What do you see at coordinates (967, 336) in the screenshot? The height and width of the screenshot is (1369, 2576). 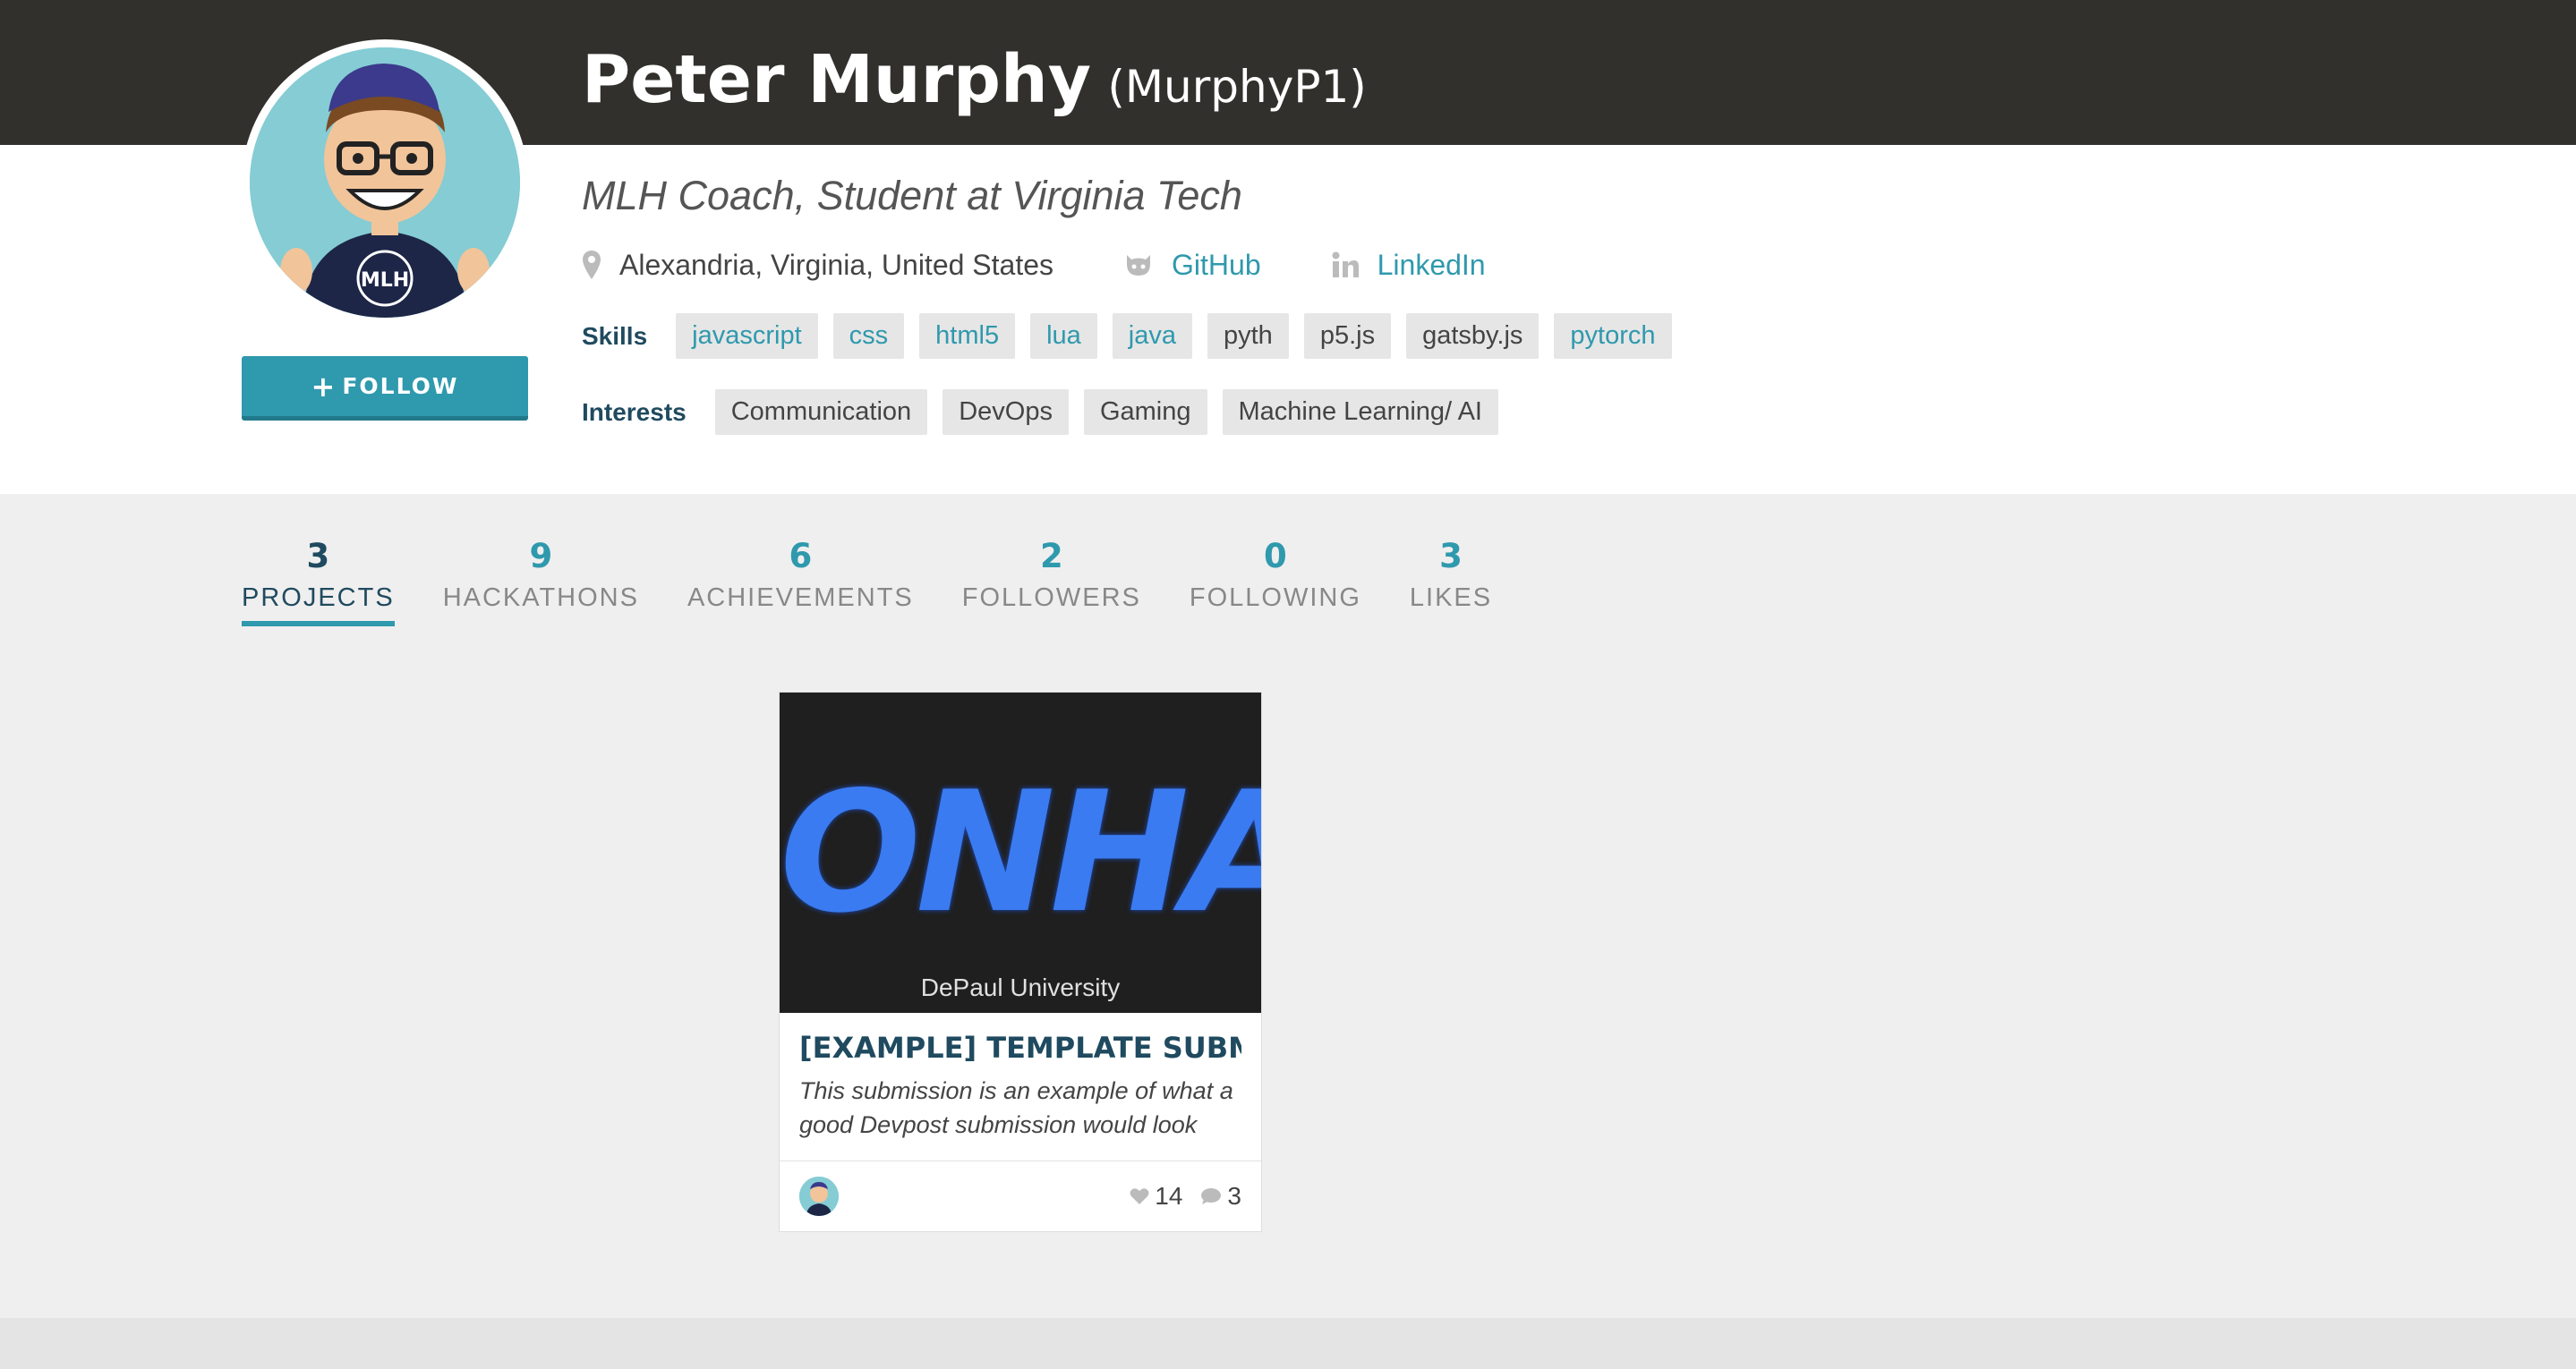 I see `skill-tag: html5` at bounding box center [967, 336].